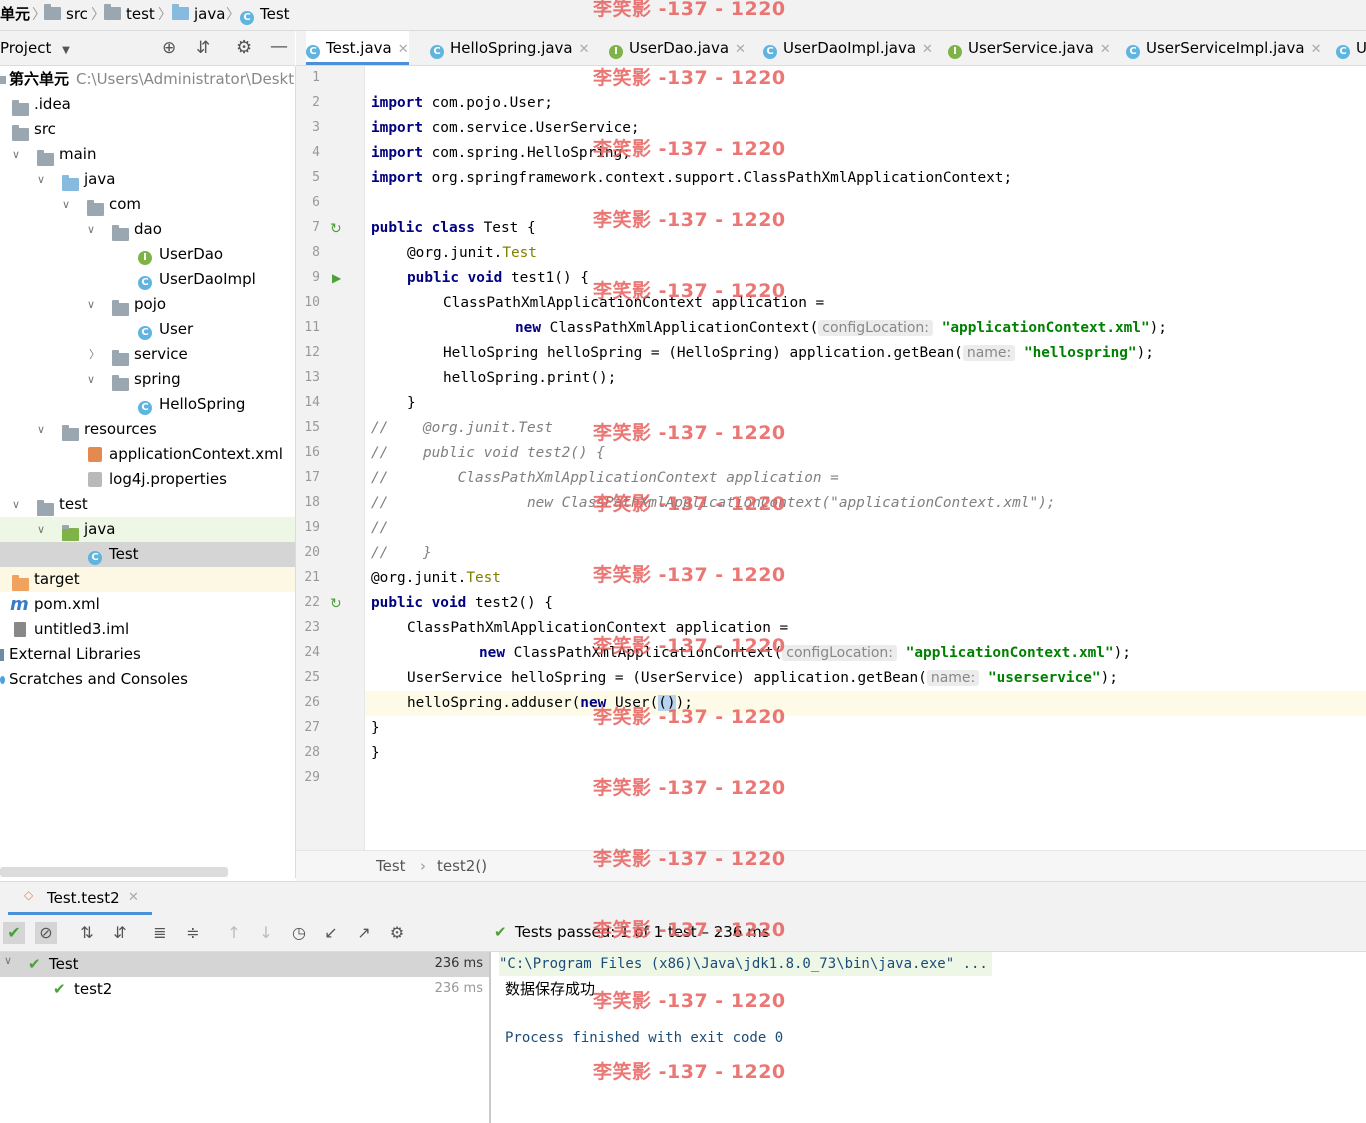 The image size is (1366, 1123). What do you see at coordinates (510, 48) in the screenshot?
I see `tab-hellospring-java: C HelloSpring.java ✕` at bounding box center [510, 48].